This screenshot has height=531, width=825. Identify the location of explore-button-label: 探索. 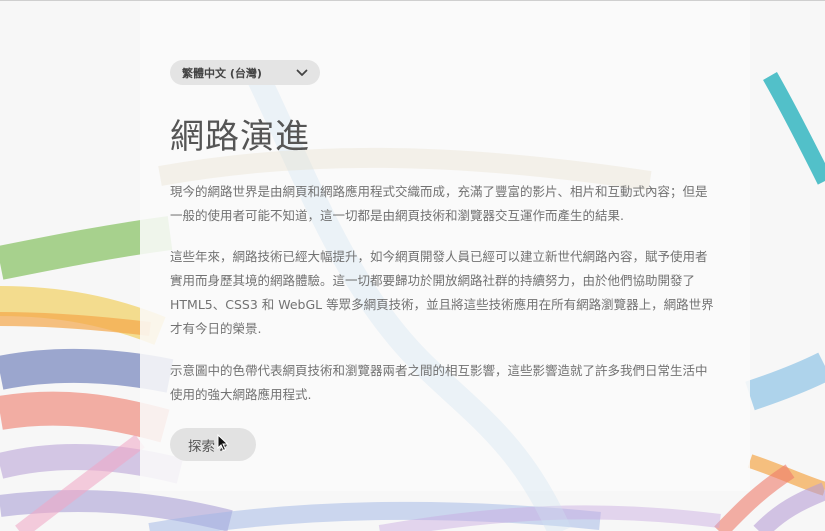
(201, 446).